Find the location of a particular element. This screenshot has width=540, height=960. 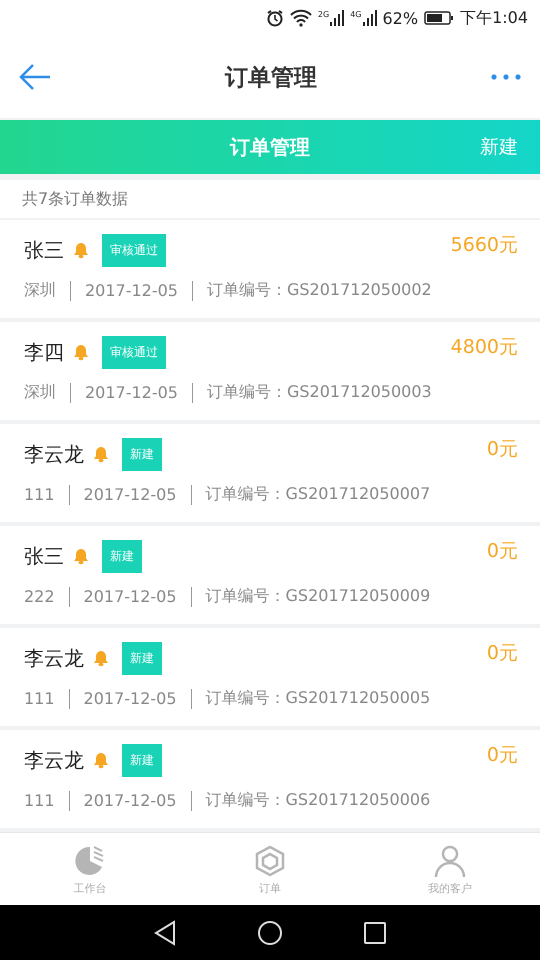

battery-percent: 62% is located at coordinates (400, 18).